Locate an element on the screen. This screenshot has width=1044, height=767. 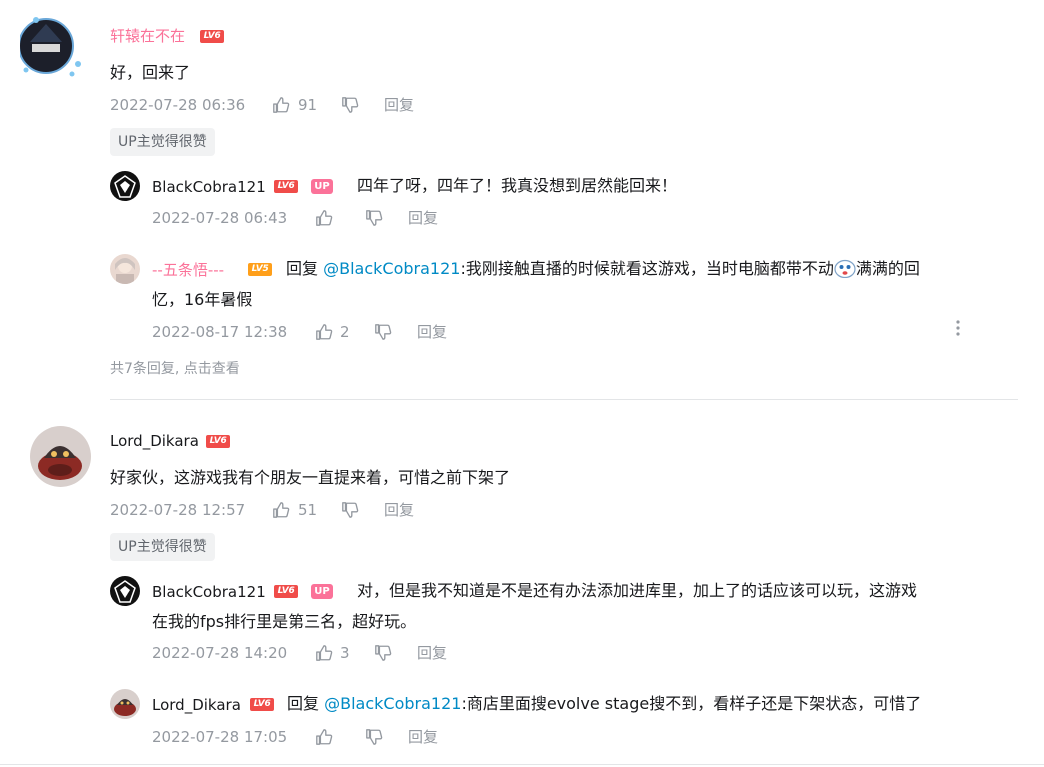
reply-text-line2: 忆，16年暑假 is located at coordinates (202, 299).